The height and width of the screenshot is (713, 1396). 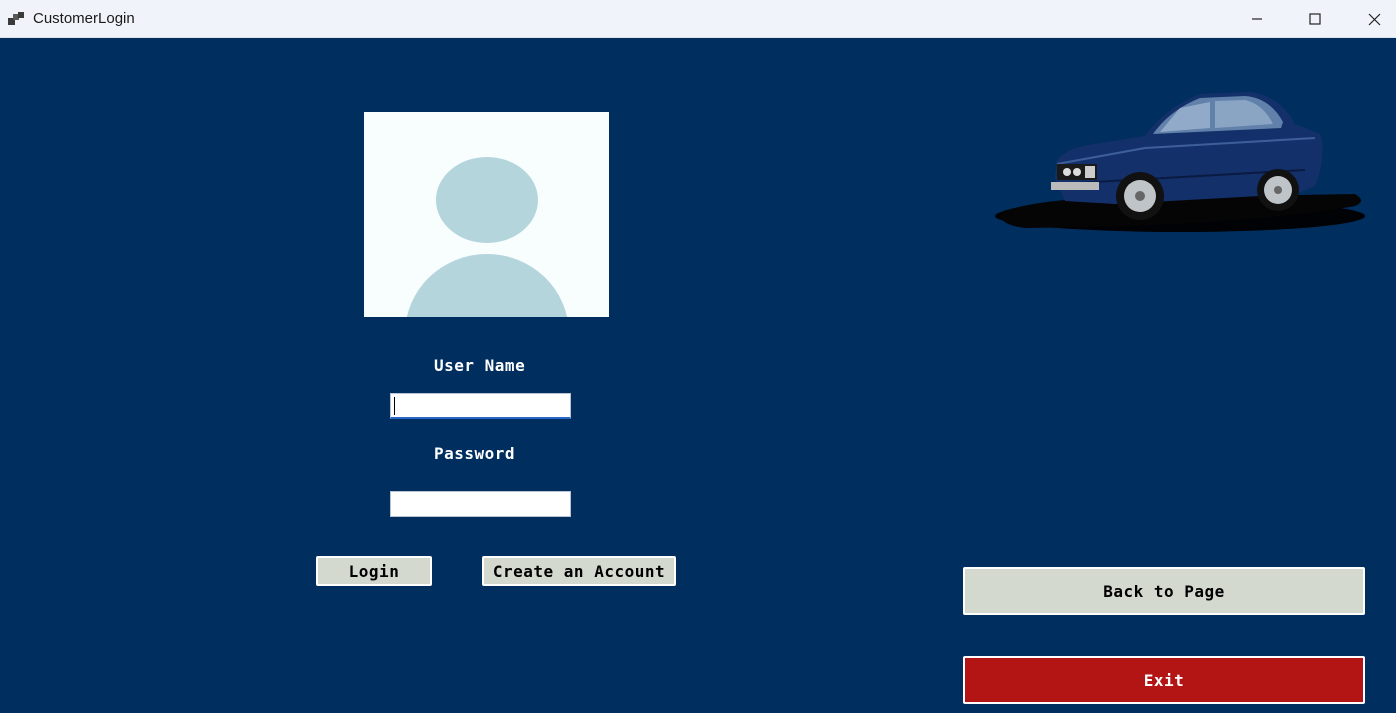 I want to click on login-button: Login, so click(x=374, y=571).